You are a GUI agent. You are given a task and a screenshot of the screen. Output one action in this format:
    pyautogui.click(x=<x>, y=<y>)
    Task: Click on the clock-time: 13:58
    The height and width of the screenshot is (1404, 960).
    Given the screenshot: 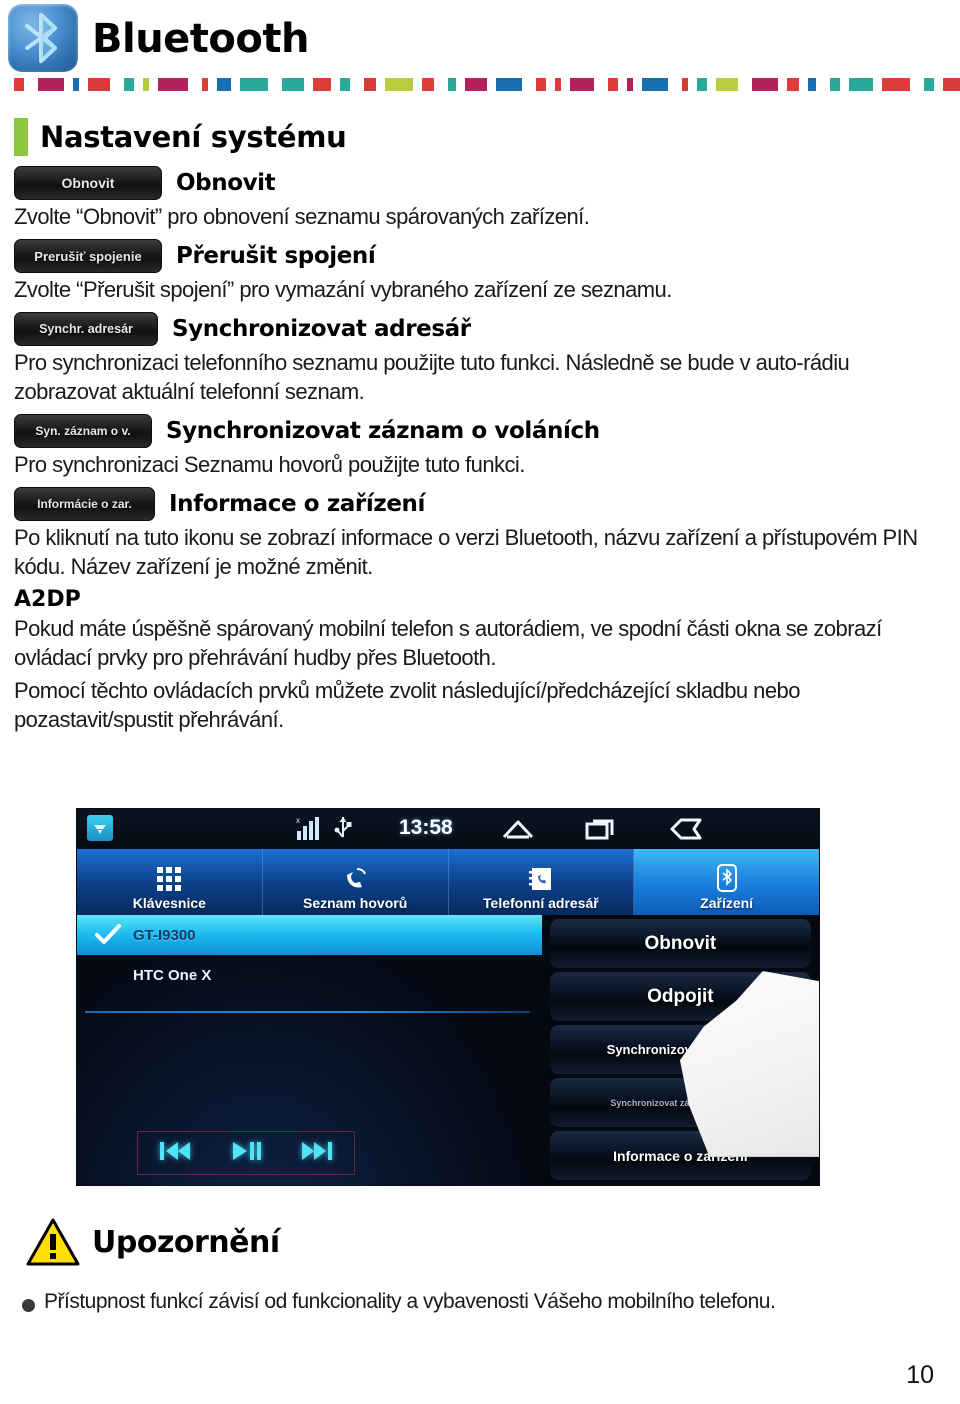 What is the action you would take?
    pyautogui.click(x=426, y=827)
    